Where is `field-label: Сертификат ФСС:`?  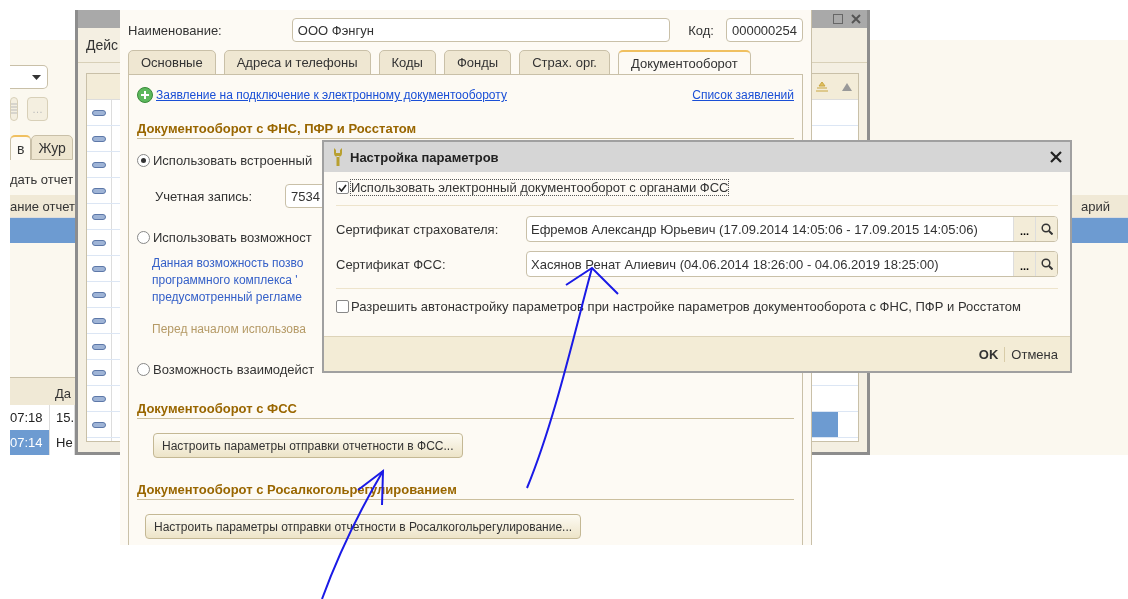
field-label: Сертификат ФСС: is located at coordinates (391, 264).